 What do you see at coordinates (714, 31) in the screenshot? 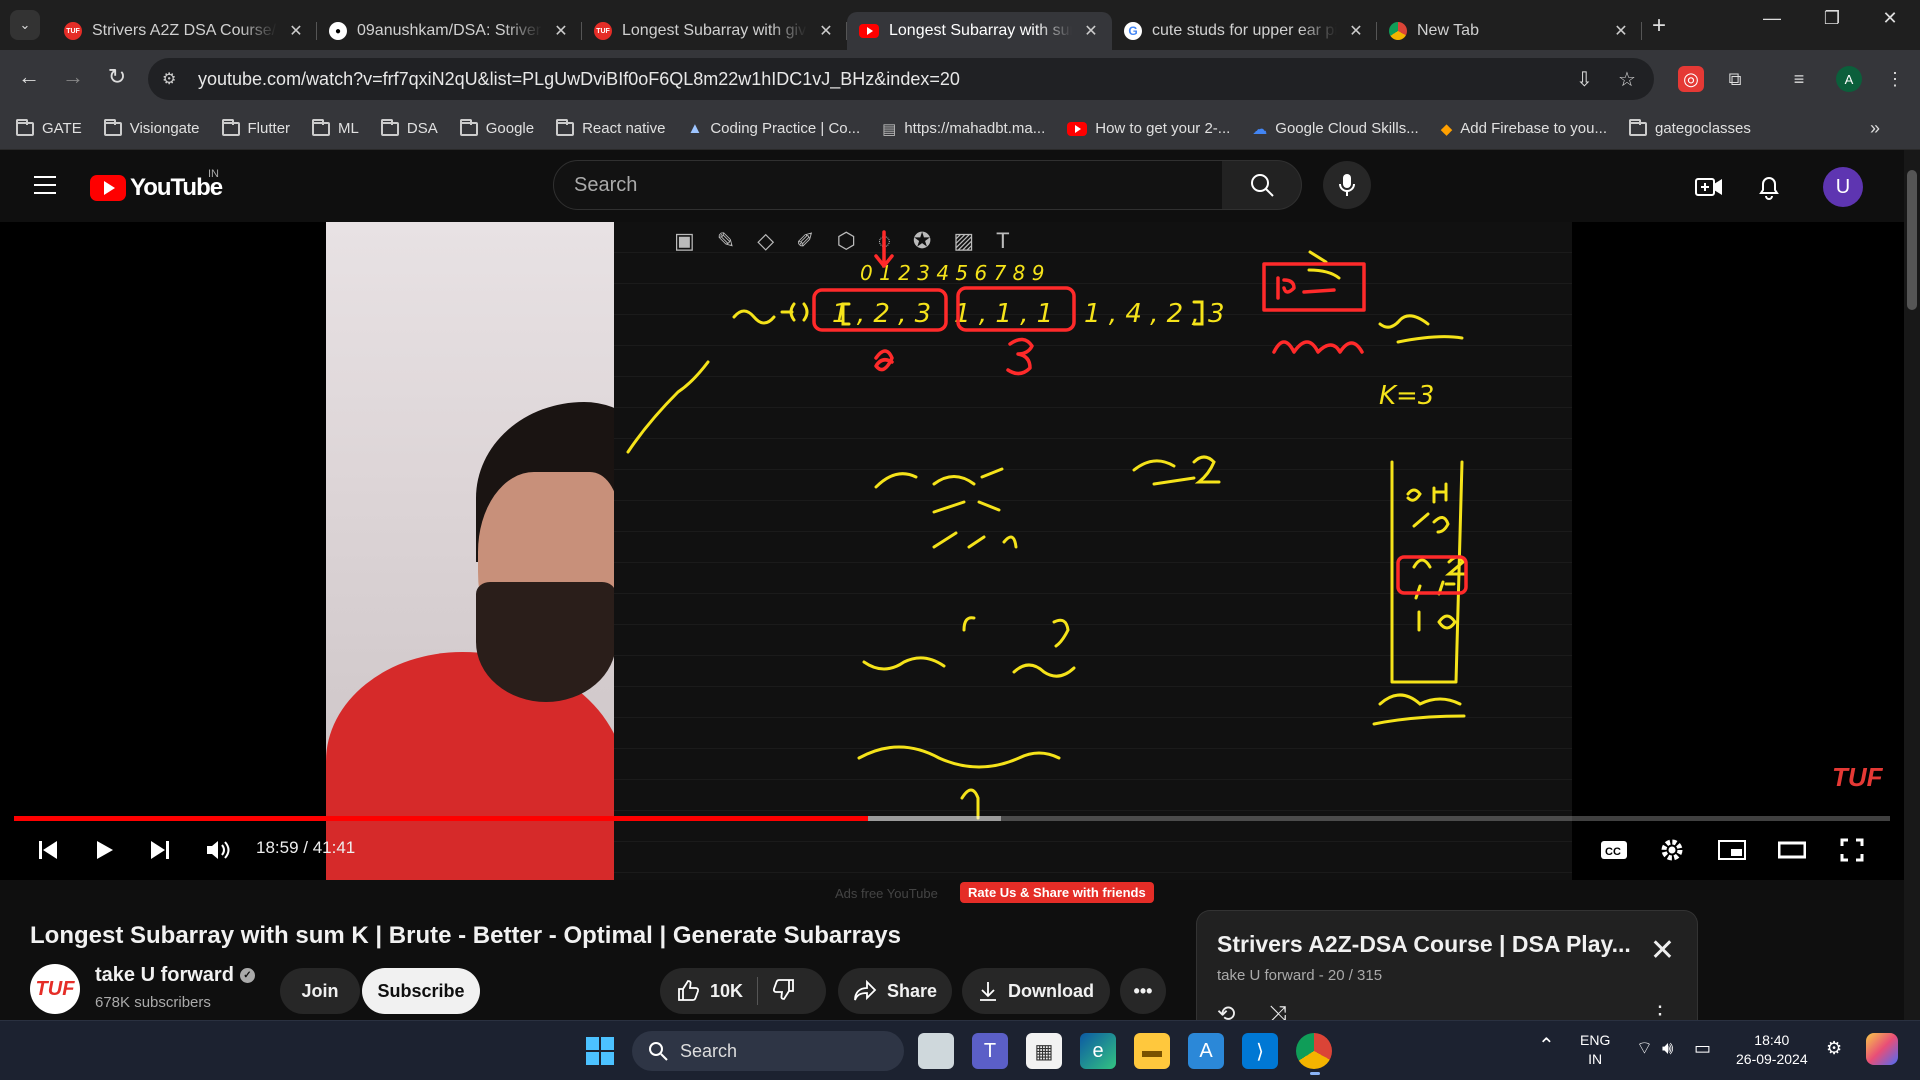
I see `browser-tab: TUF Longest Subarray with given ✕` at bounding box center [714, 31].